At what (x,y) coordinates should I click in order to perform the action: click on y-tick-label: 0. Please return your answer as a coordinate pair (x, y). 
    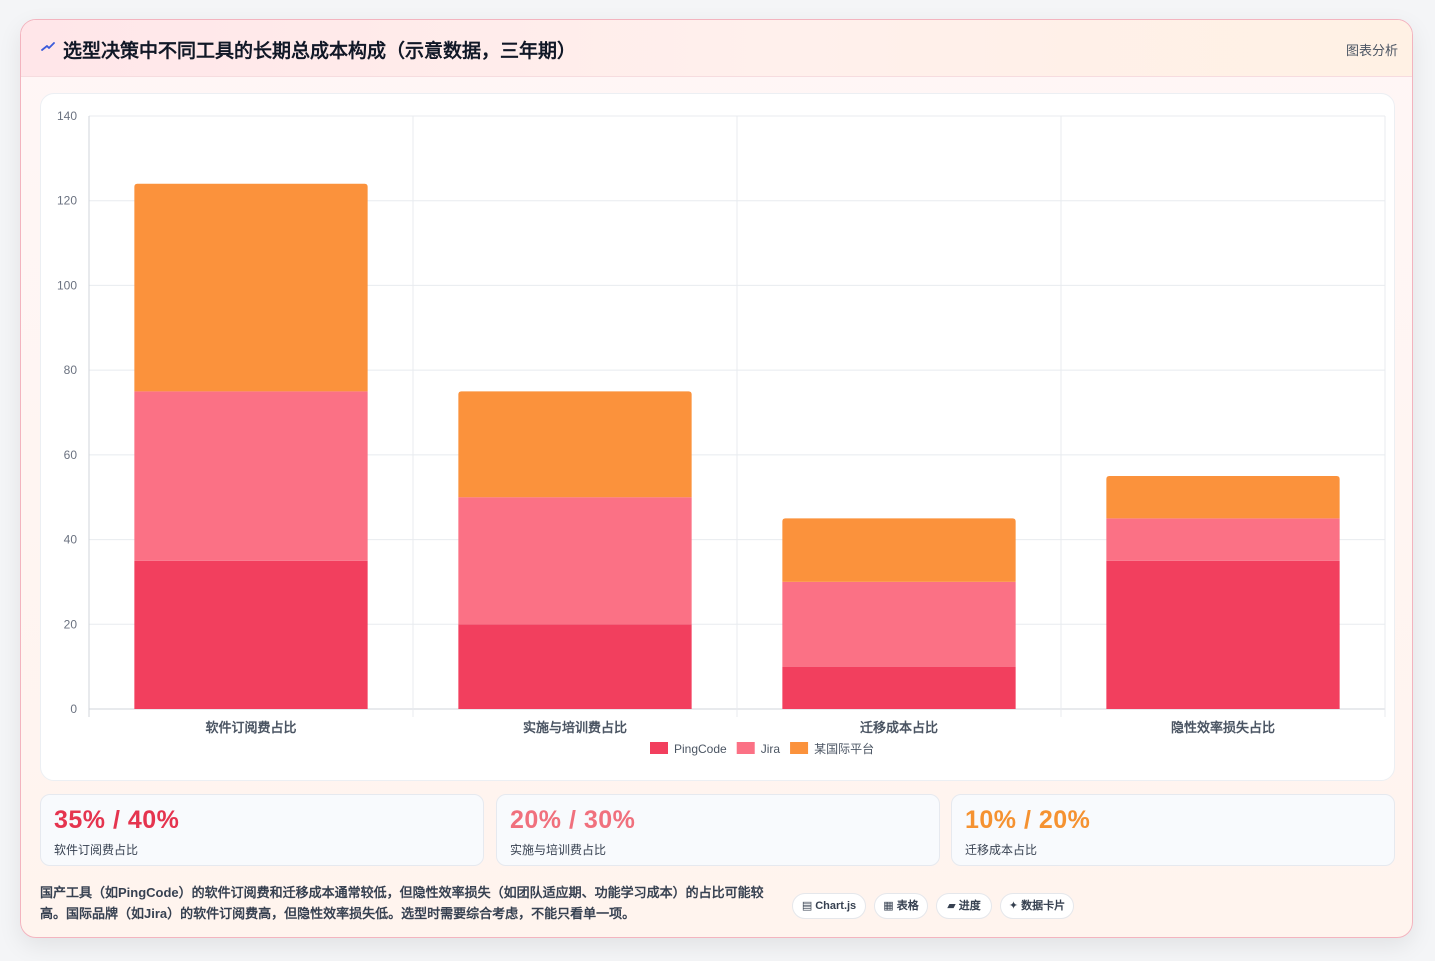
    Looking at the image, I should click on (73, 709).